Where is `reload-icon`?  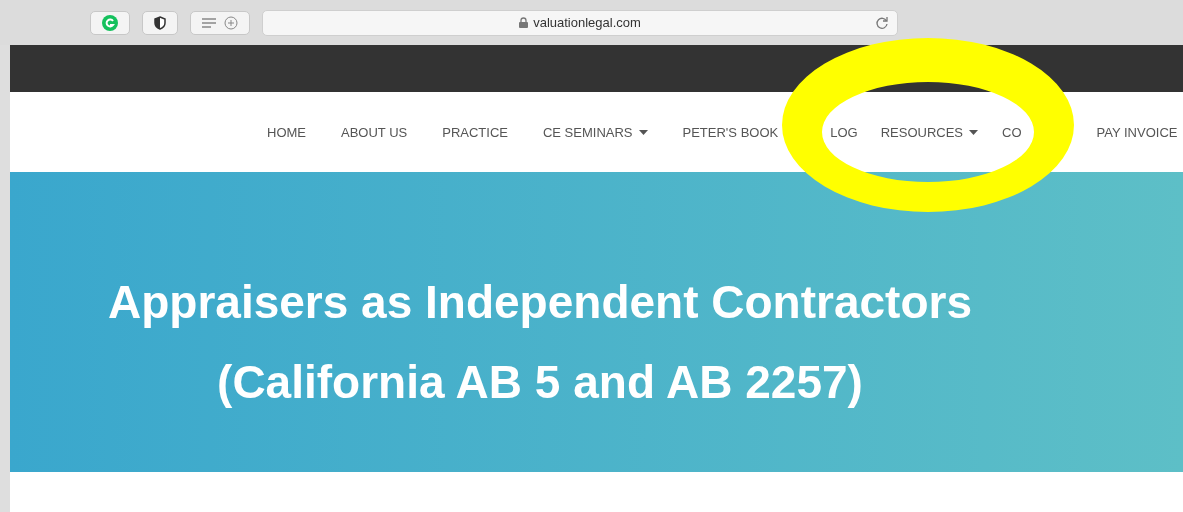 reload-icon is located at coordinates (882, 22).